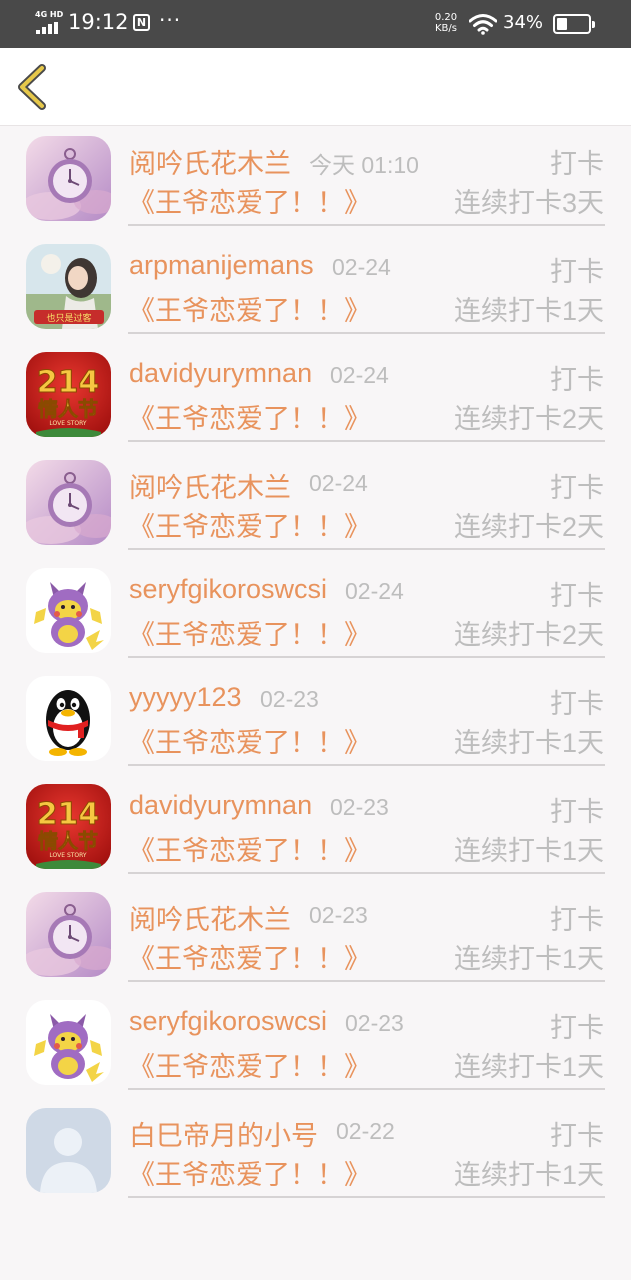 The width and height of the screenshot is (631, 1280). What do you see at coordinates (68, 286) in the screenshot?
I see `user-avatar: 也只是过客` at bounding box center [68, 286].